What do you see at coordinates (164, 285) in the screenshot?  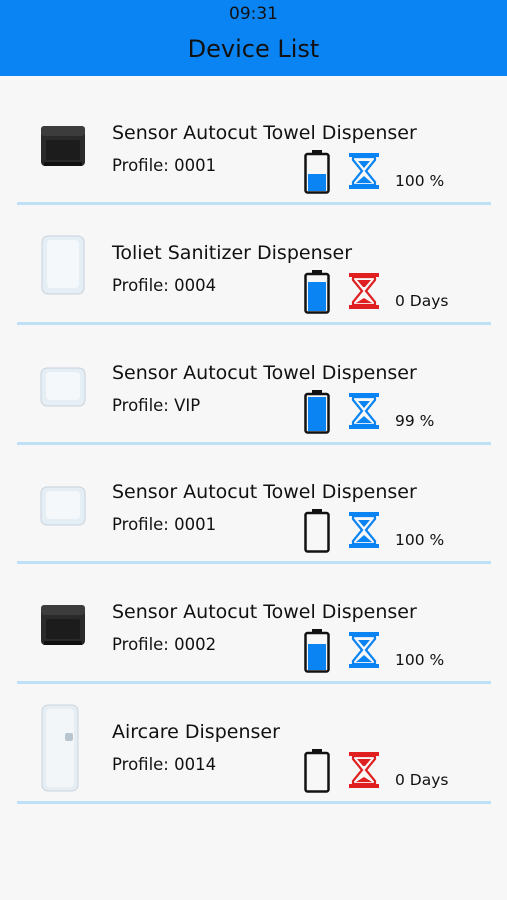 I see `device-profile: Profile: 0004` at bounding box center [164, 285].